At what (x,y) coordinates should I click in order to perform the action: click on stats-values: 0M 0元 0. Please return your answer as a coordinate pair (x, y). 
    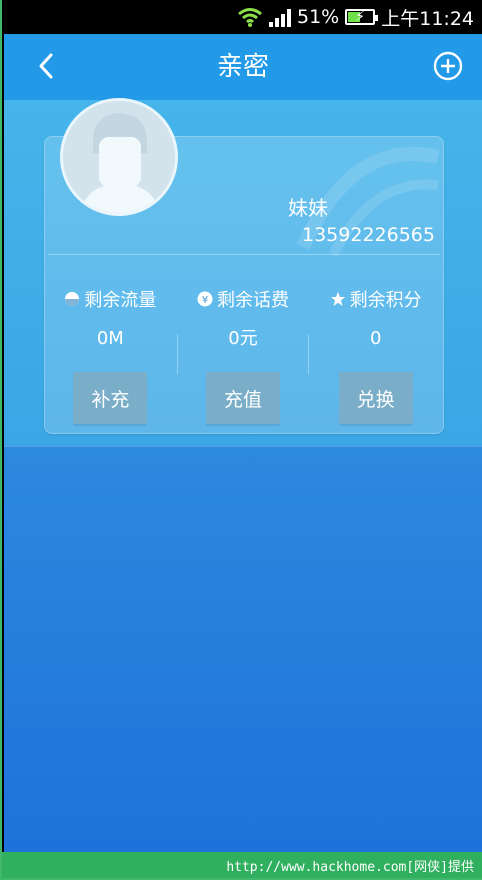
    Looking at the image, I should click on (243, 339).